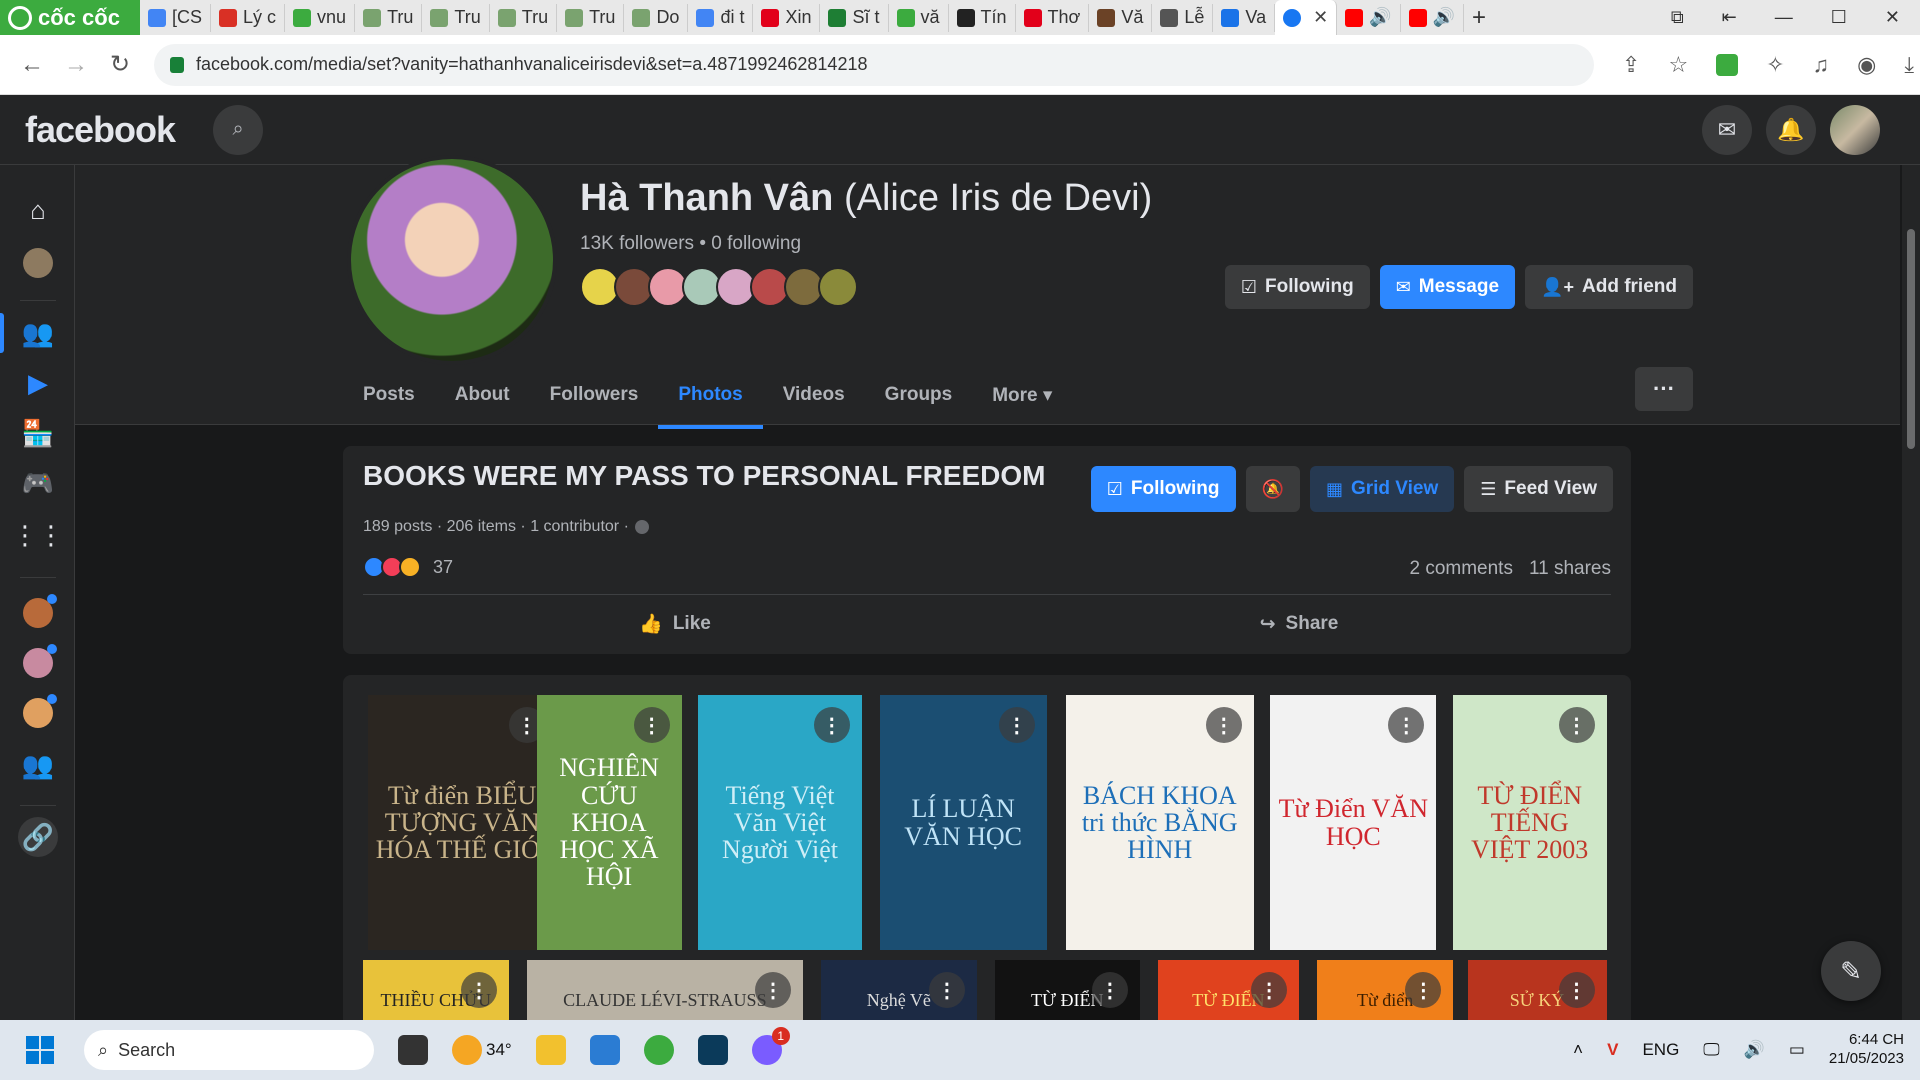 The width and height of the screenshot is (1920, 1080). I want to click on todo-icon, so click(604, 1050).